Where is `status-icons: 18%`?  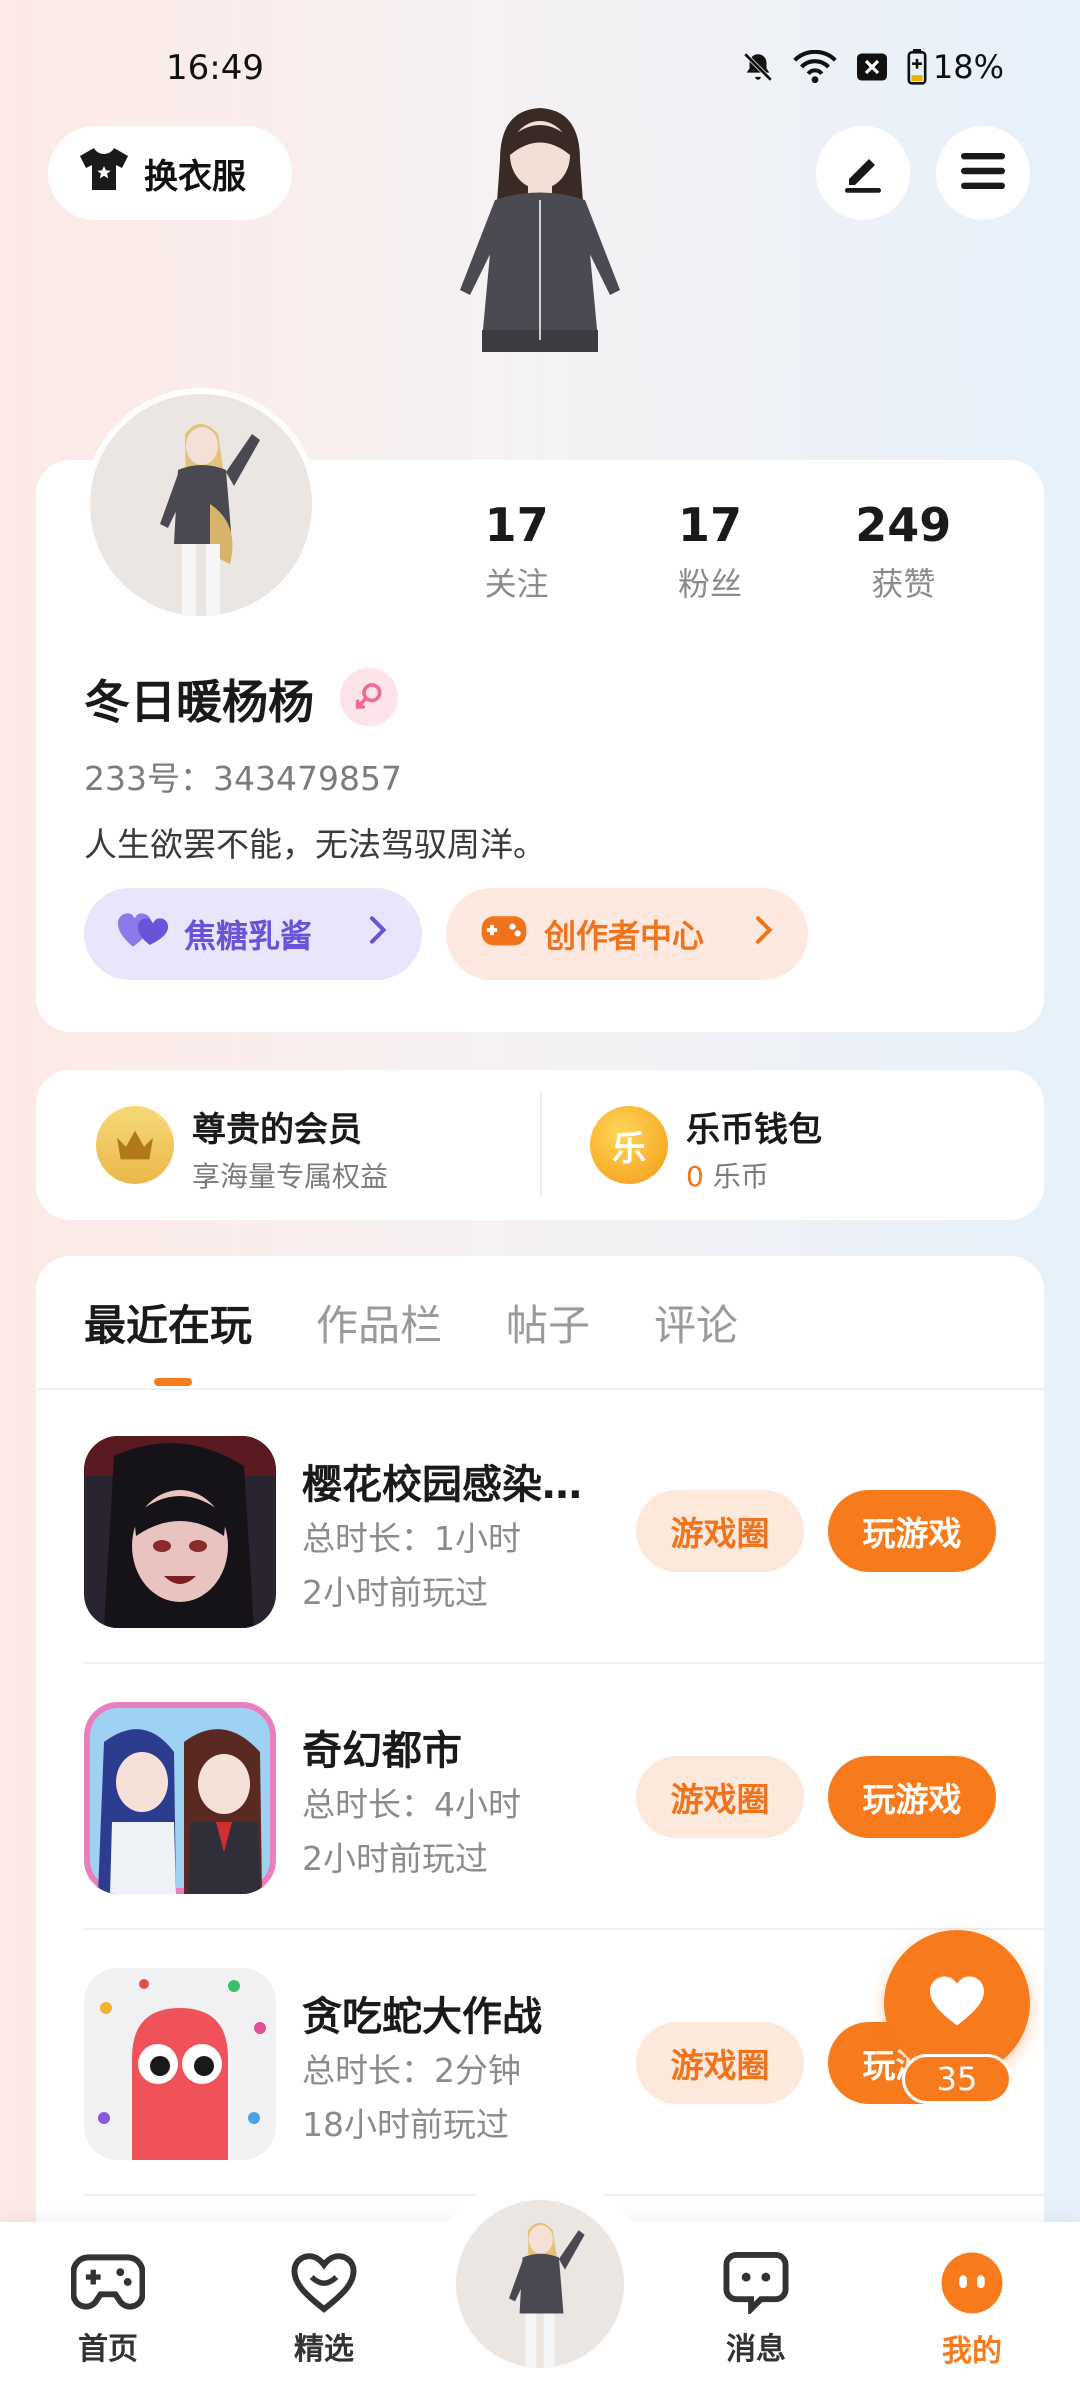 status-icons: 18% is located at coordinates (872, 67).